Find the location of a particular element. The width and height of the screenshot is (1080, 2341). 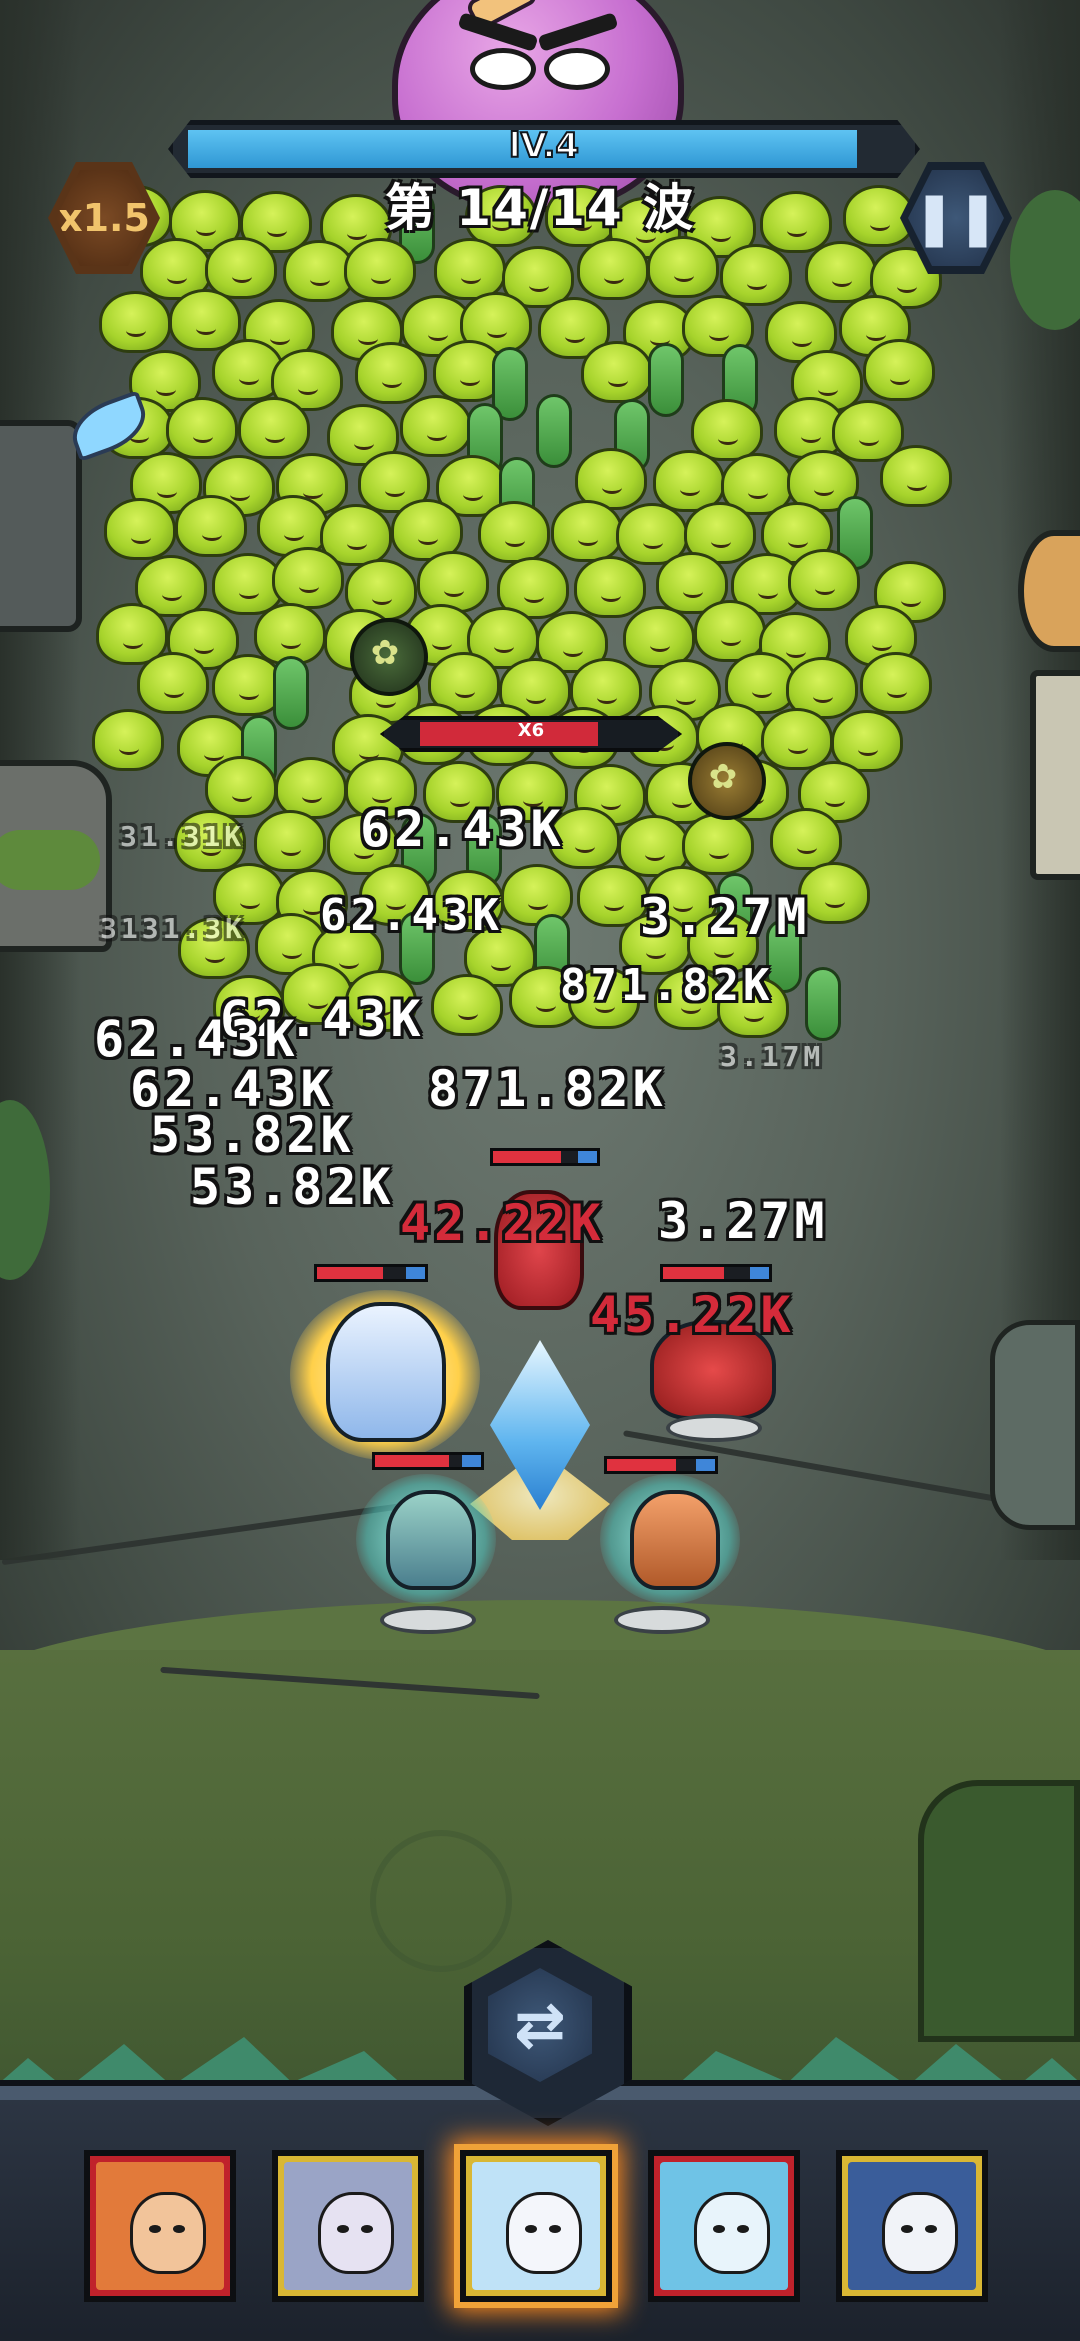

fox-warrior-hero is located at coordinates (675, 1540).